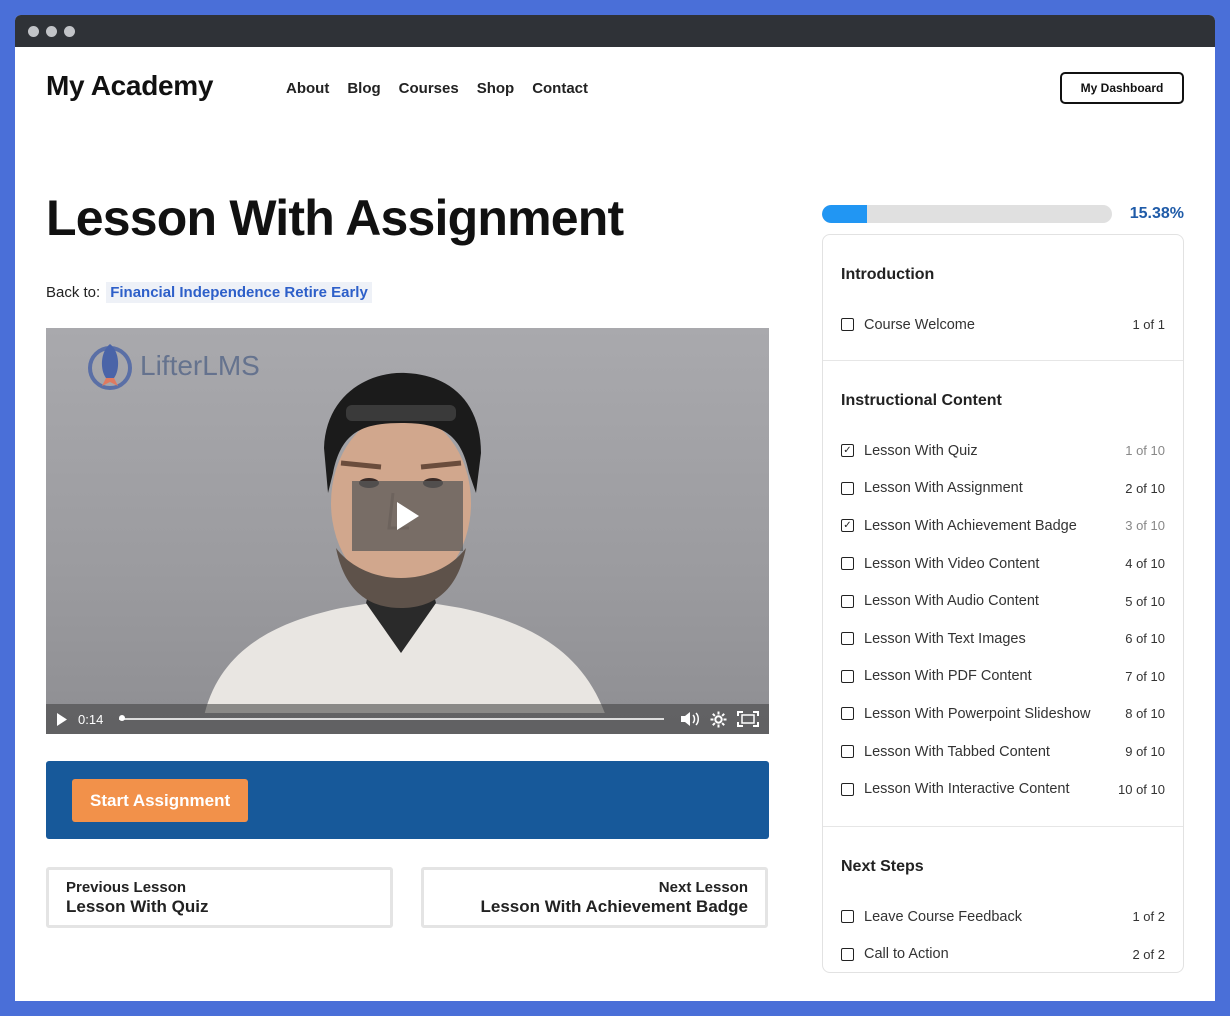  What do you see at coordinates (200, 365) in the screenshot?
I see `video-brand-text: LifterLMS` at bounding box center [200, 365].